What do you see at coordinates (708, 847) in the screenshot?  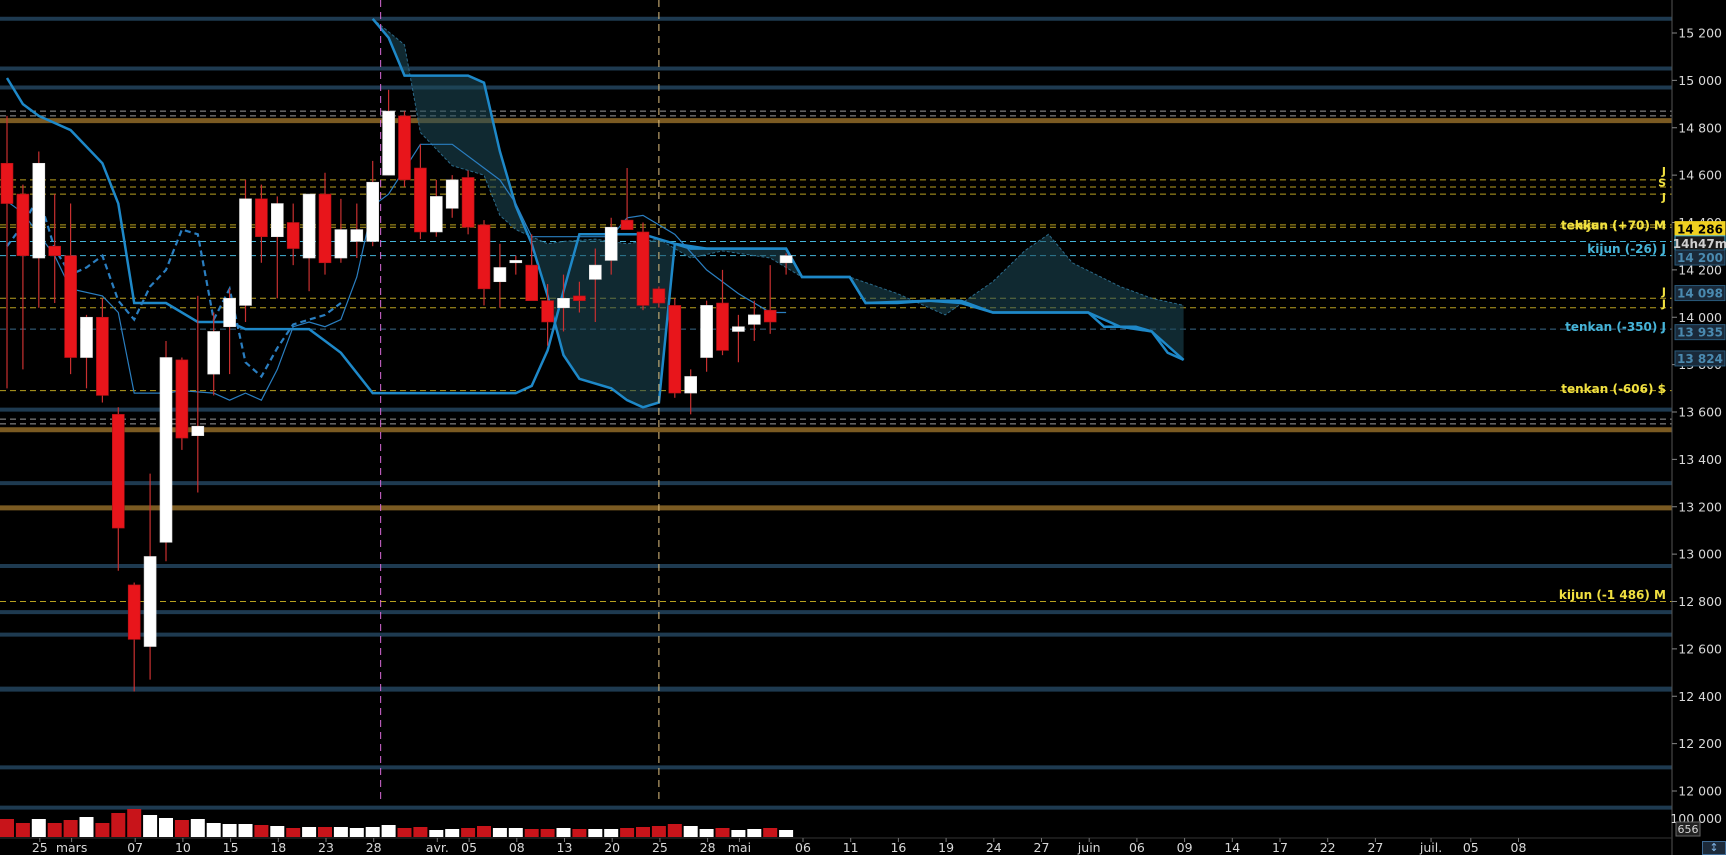 I see `date-tick-label: 28` at bounding box center [708, 847].